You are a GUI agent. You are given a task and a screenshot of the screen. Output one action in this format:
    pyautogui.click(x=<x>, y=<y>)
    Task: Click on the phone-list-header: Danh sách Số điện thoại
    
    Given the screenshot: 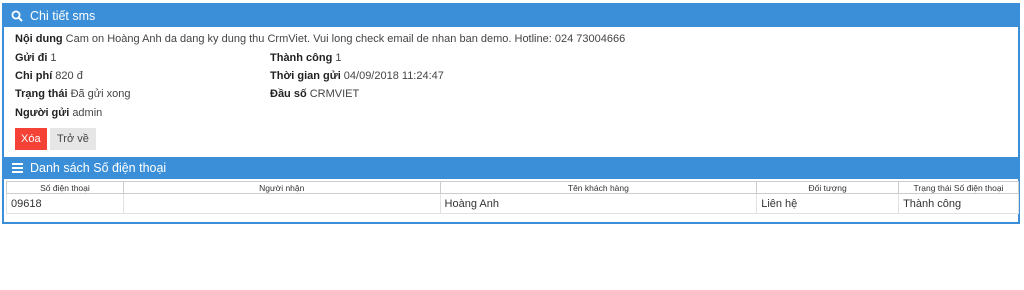 What is the action you would take?
    pyautogui.click(x=511, y=168)
    